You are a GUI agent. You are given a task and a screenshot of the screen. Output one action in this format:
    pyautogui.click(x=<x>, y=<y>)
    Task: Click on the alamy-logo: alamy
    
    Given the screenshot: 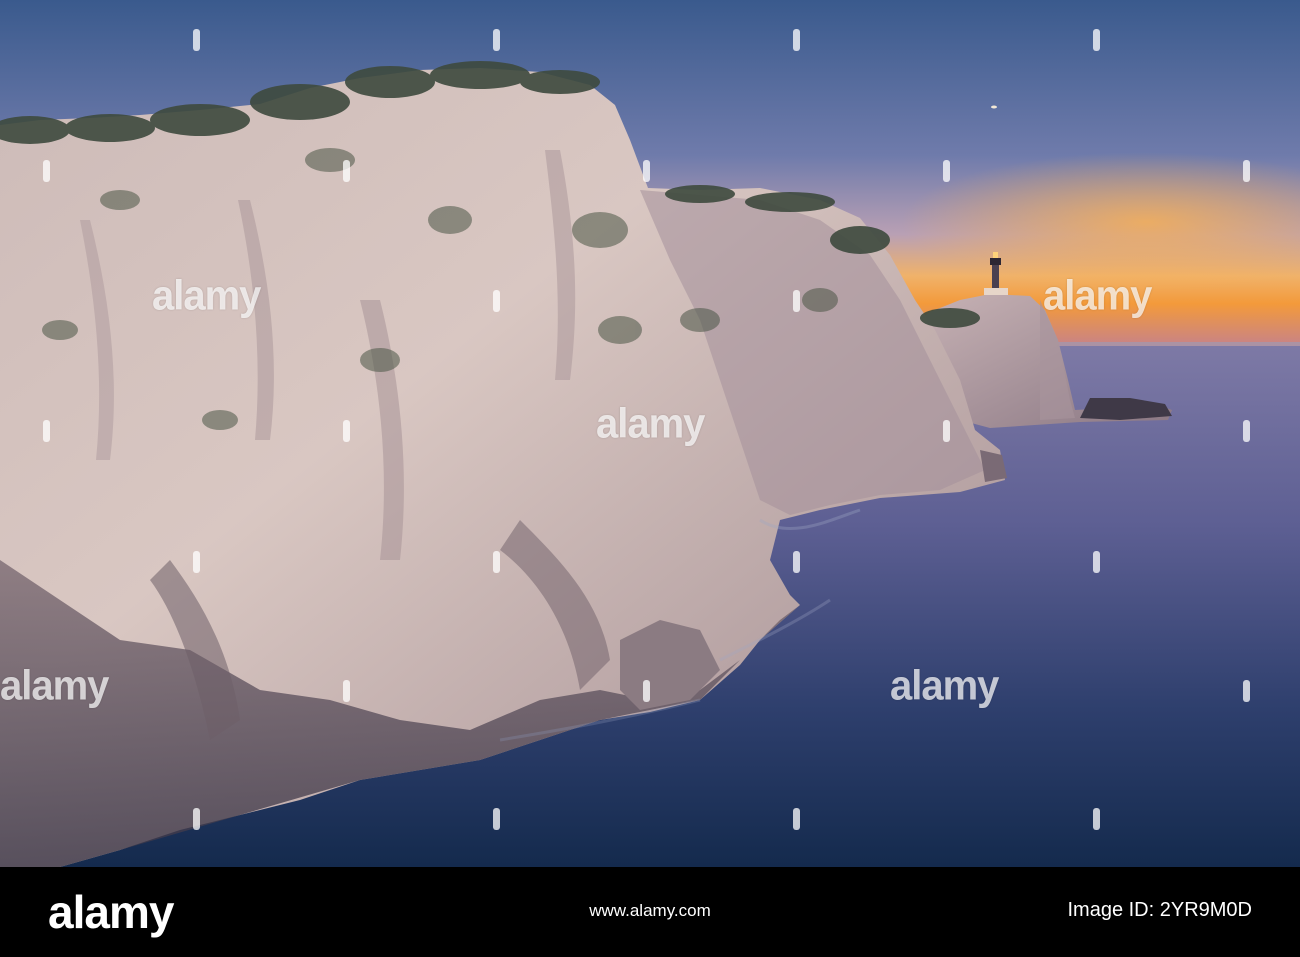 What is the action you would take?
    pyautogui.click(x=111, y=912)
    